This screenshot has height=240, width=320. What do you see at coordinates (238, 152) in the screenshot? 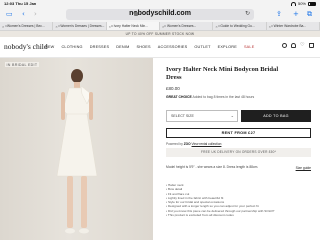
I see `delivery-banner: FREE UK DELIVERY ON ORDERS OVER £50*` at bounding box center [238, 152].